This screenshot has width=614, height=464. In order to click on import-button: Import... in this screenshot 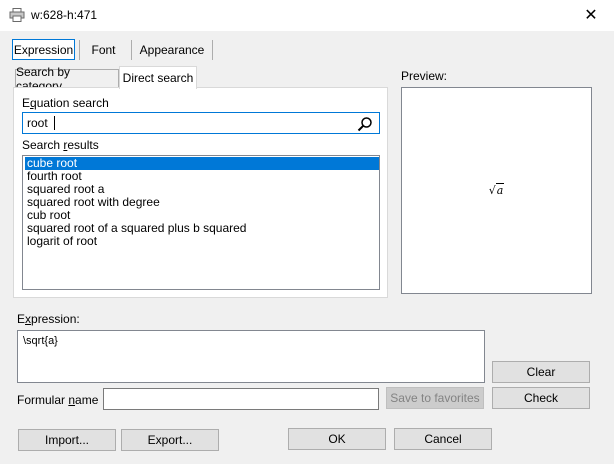, I will do `click(67, 440)`.